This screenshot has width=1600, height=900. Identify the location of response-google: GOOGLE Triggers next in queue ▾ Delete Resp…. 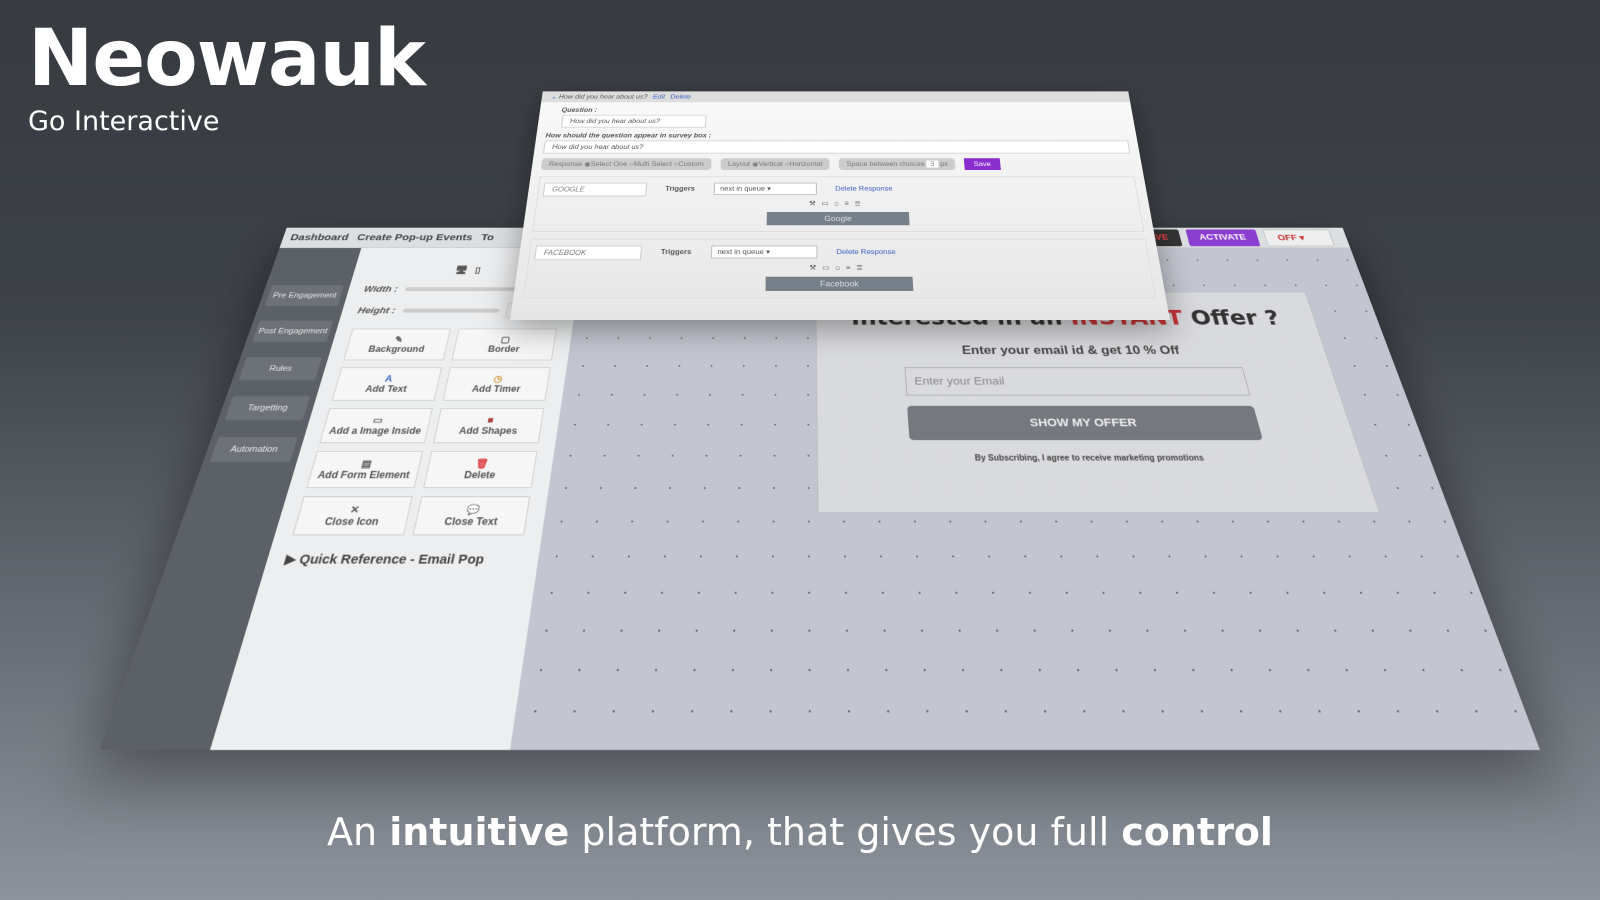
(838, 204).